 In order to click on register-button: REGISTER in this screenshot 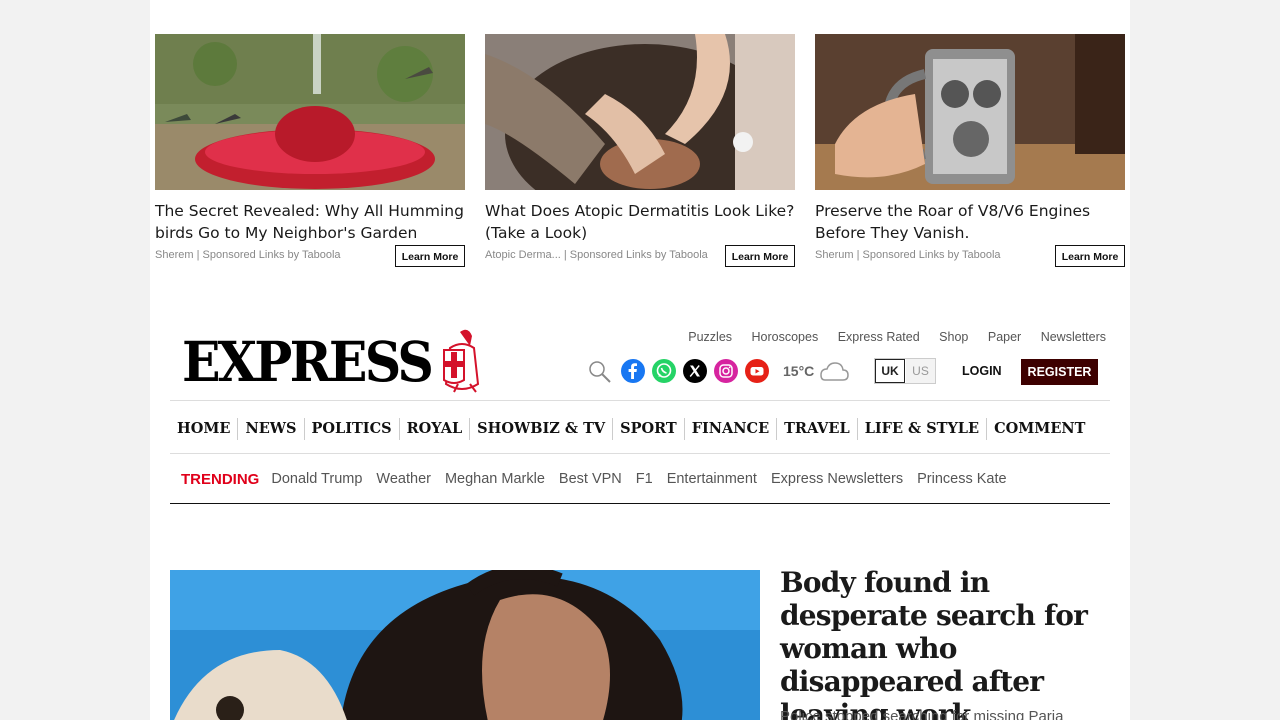, I will do `click(1059, 372)`.